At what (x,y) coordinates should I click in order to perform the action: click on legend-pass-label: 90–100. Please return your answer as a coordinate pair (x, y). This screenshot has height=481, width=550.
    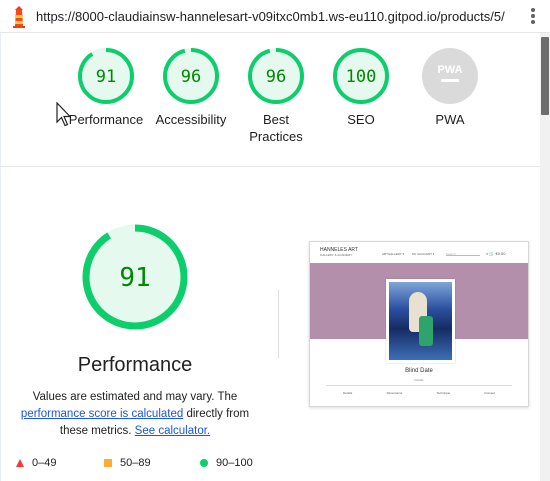
    Looking at the image, I should click on (234, 463).